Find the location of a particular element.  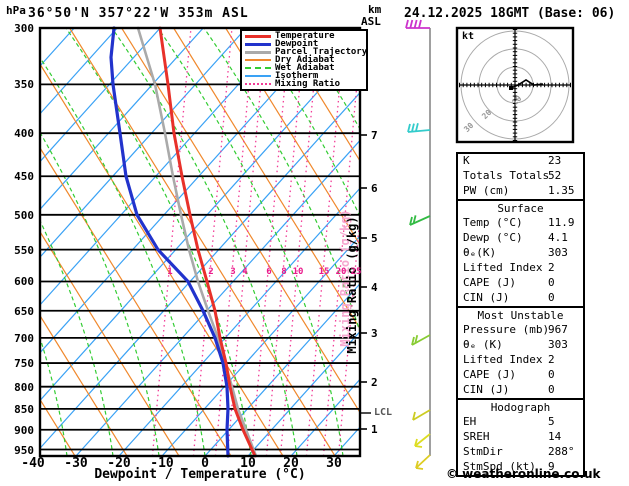

pressure-tick-label: 350 is located at coordinates (24, 84).